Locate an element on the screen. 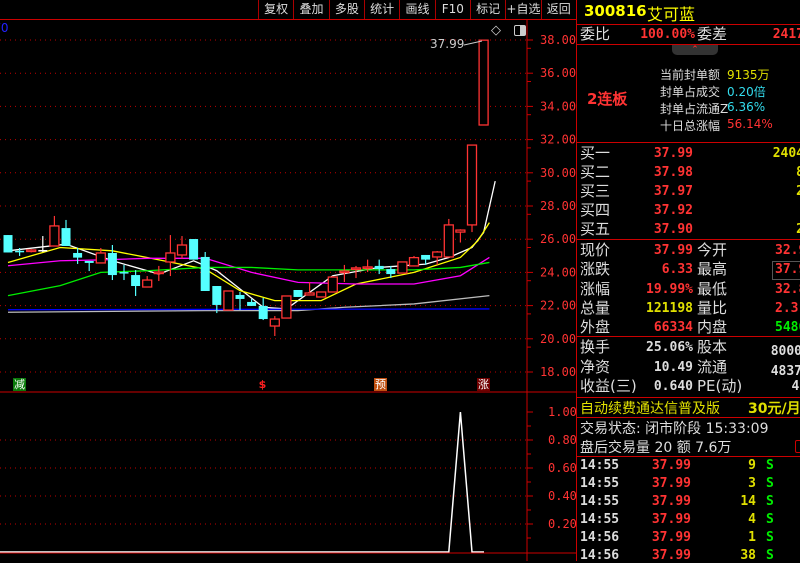  bid-price: 37.92 is located at coordinates (661, 210).